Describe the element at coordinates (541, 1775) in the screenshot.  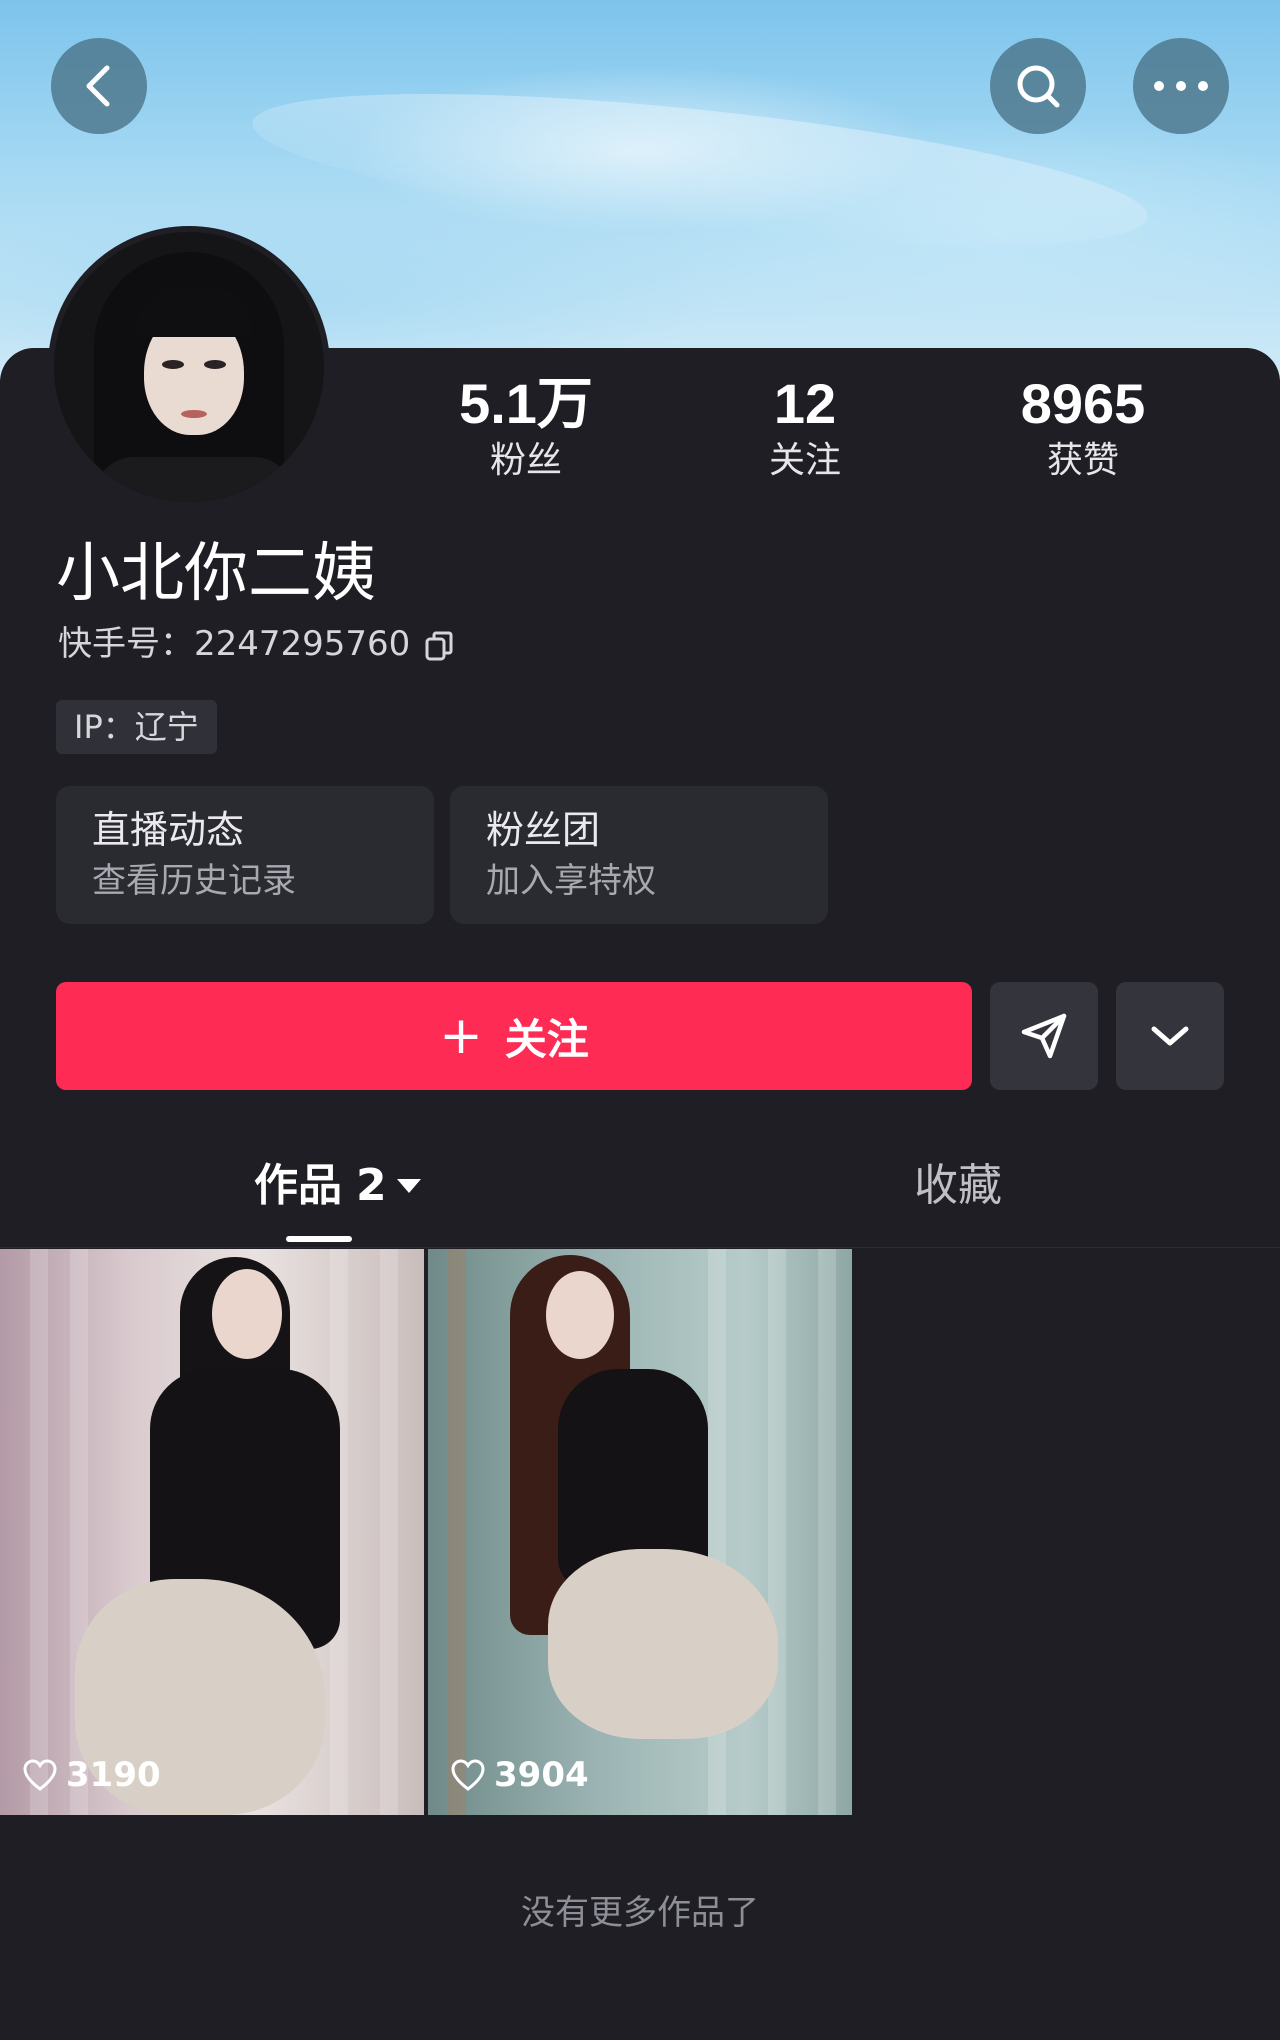
I see `work-likes-count: 3904` at that location.